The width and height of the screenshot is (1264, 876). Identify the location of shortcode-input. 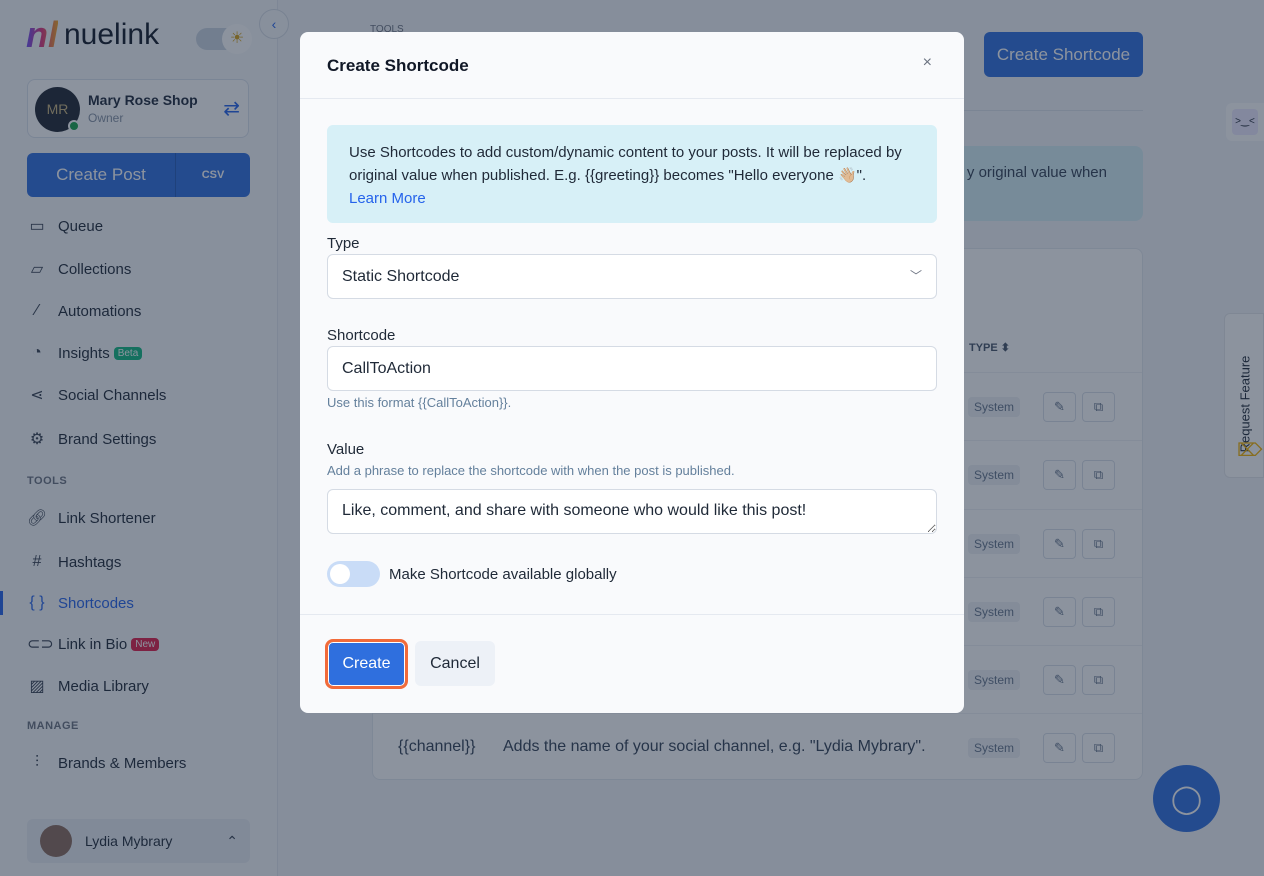
(632, 368).